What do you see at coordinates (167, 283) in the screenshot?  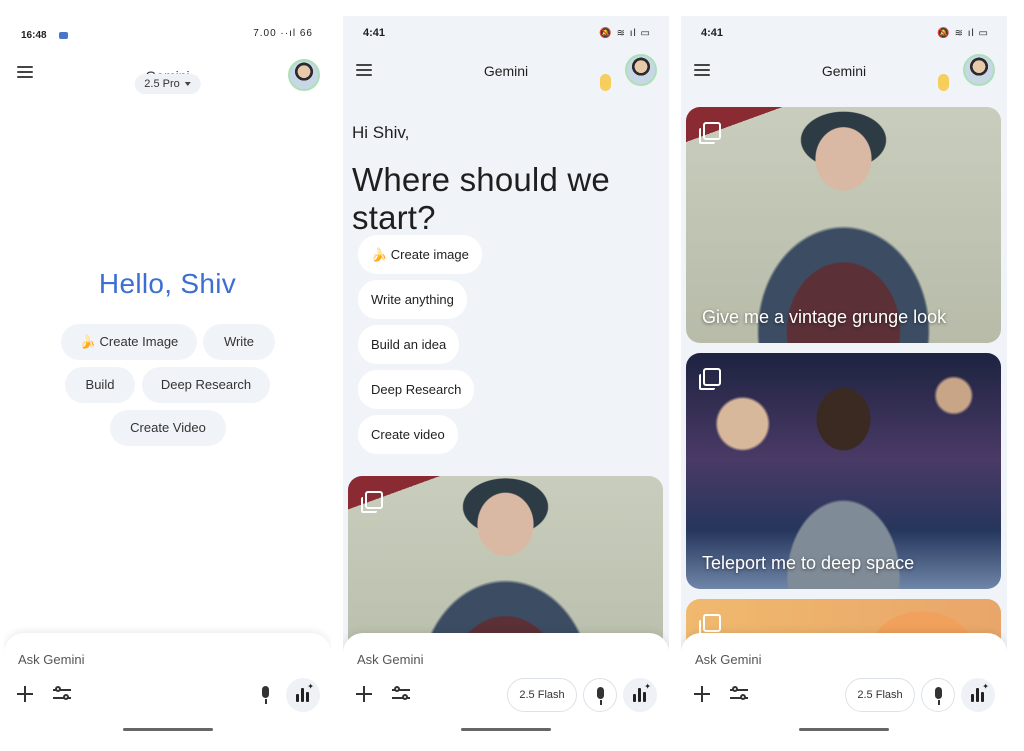 I see `greeting: Hello, Shiv` at bounding box center [167, 283].